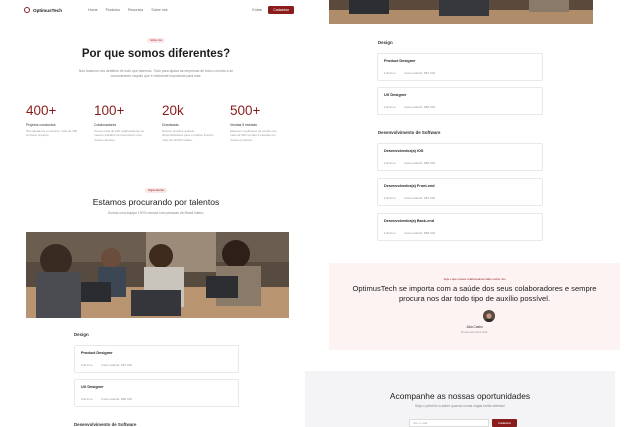 This screenshot has height=427, width=640. Describe the element at coordinates (449, 423) in the screenshot. I see `email-field: Seu e-mail` at that location.